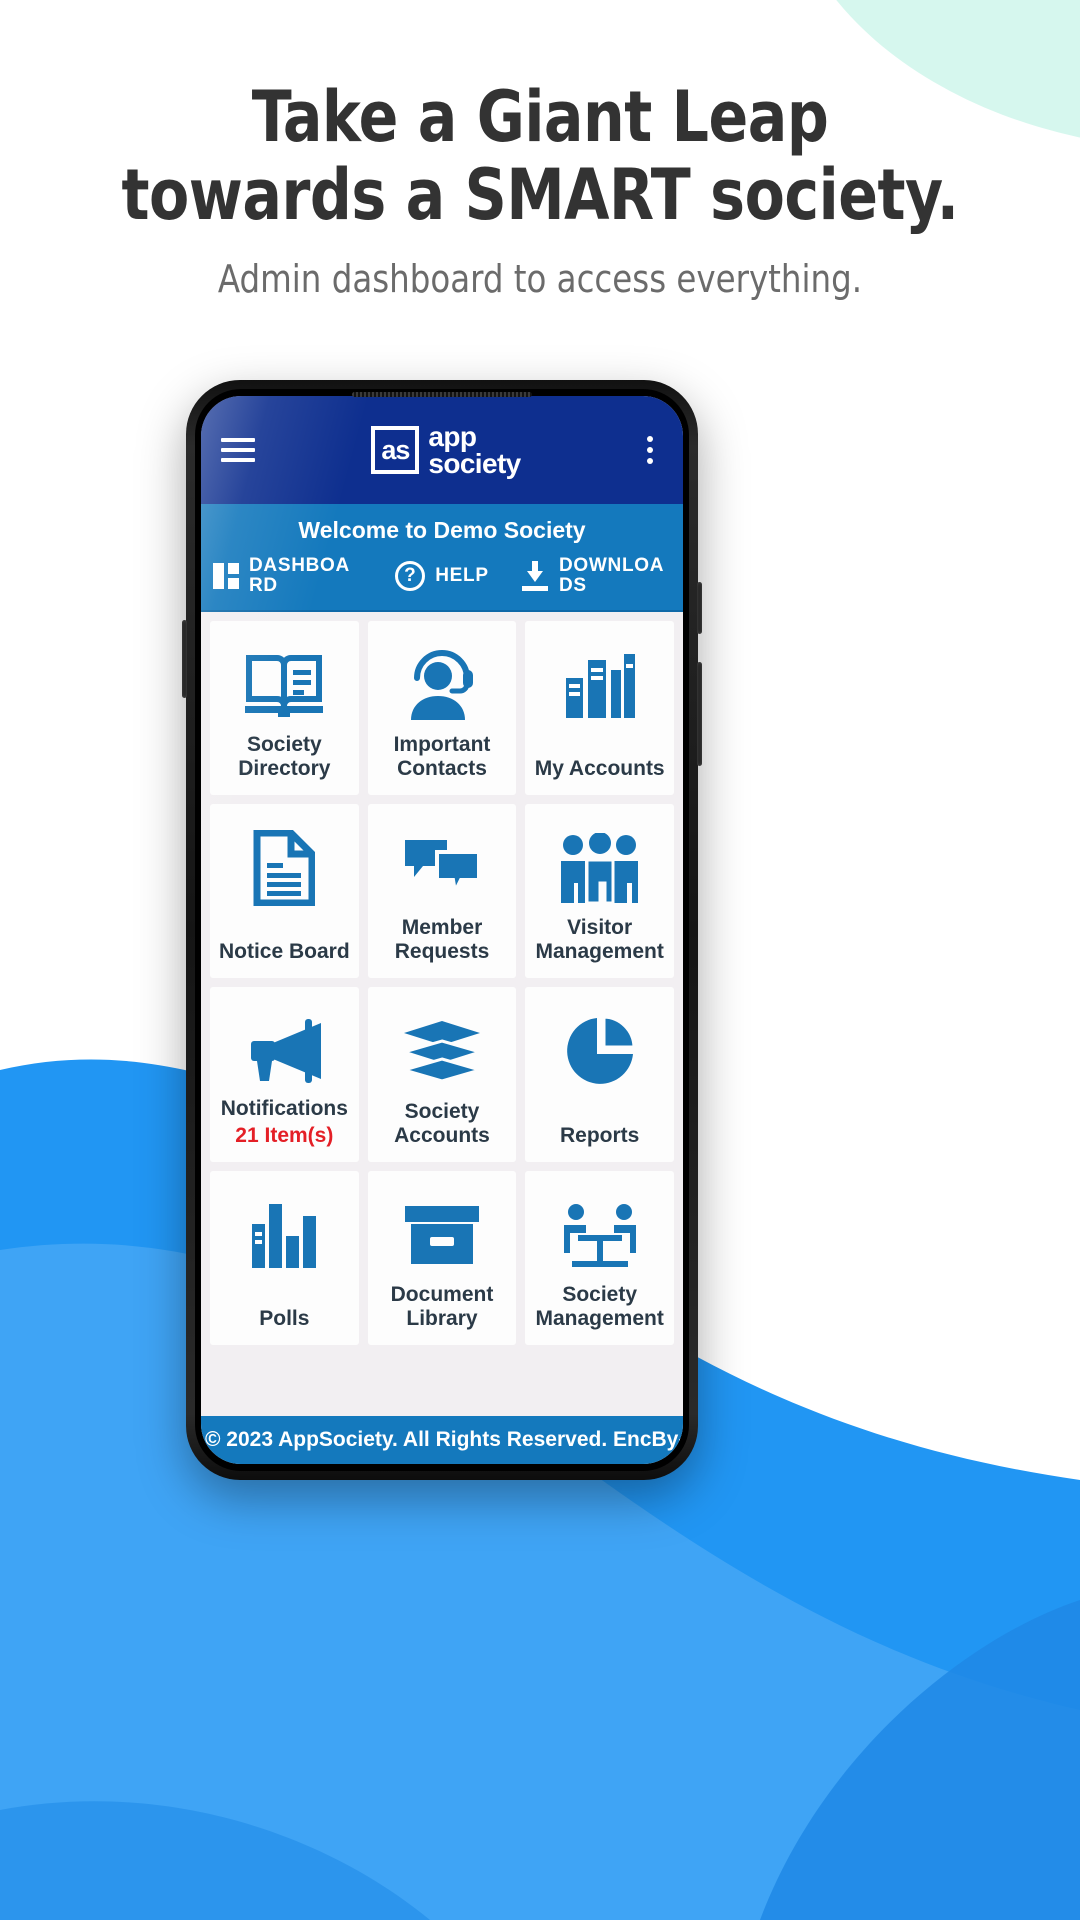 The image size is (1080, 1920). I want to click on logo-mark: as, so click(395, 450).